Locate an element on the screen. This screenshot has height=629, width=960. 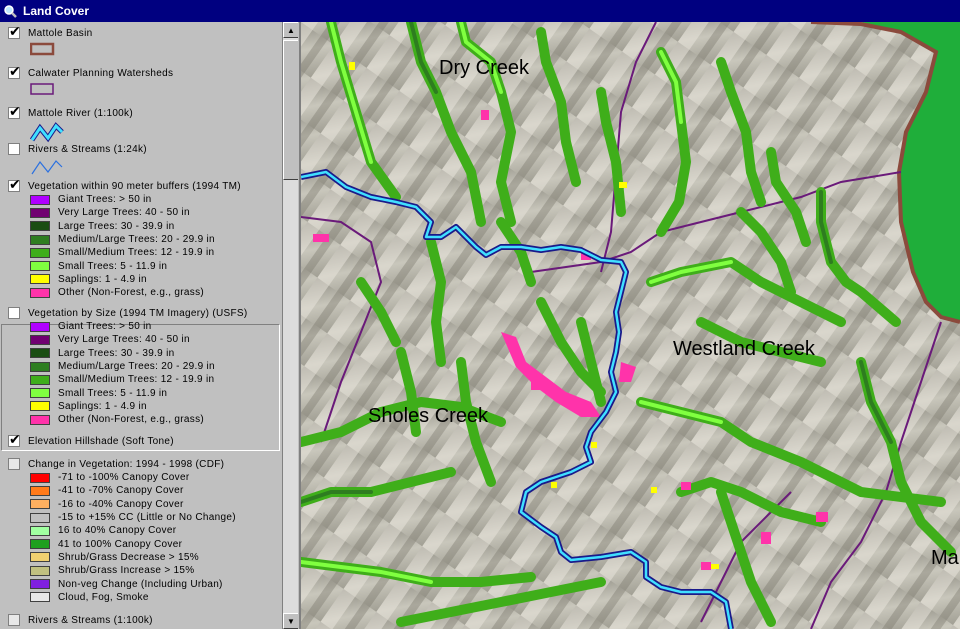
arrow-up-icon: ▲ is located at coordinates (291, 30).